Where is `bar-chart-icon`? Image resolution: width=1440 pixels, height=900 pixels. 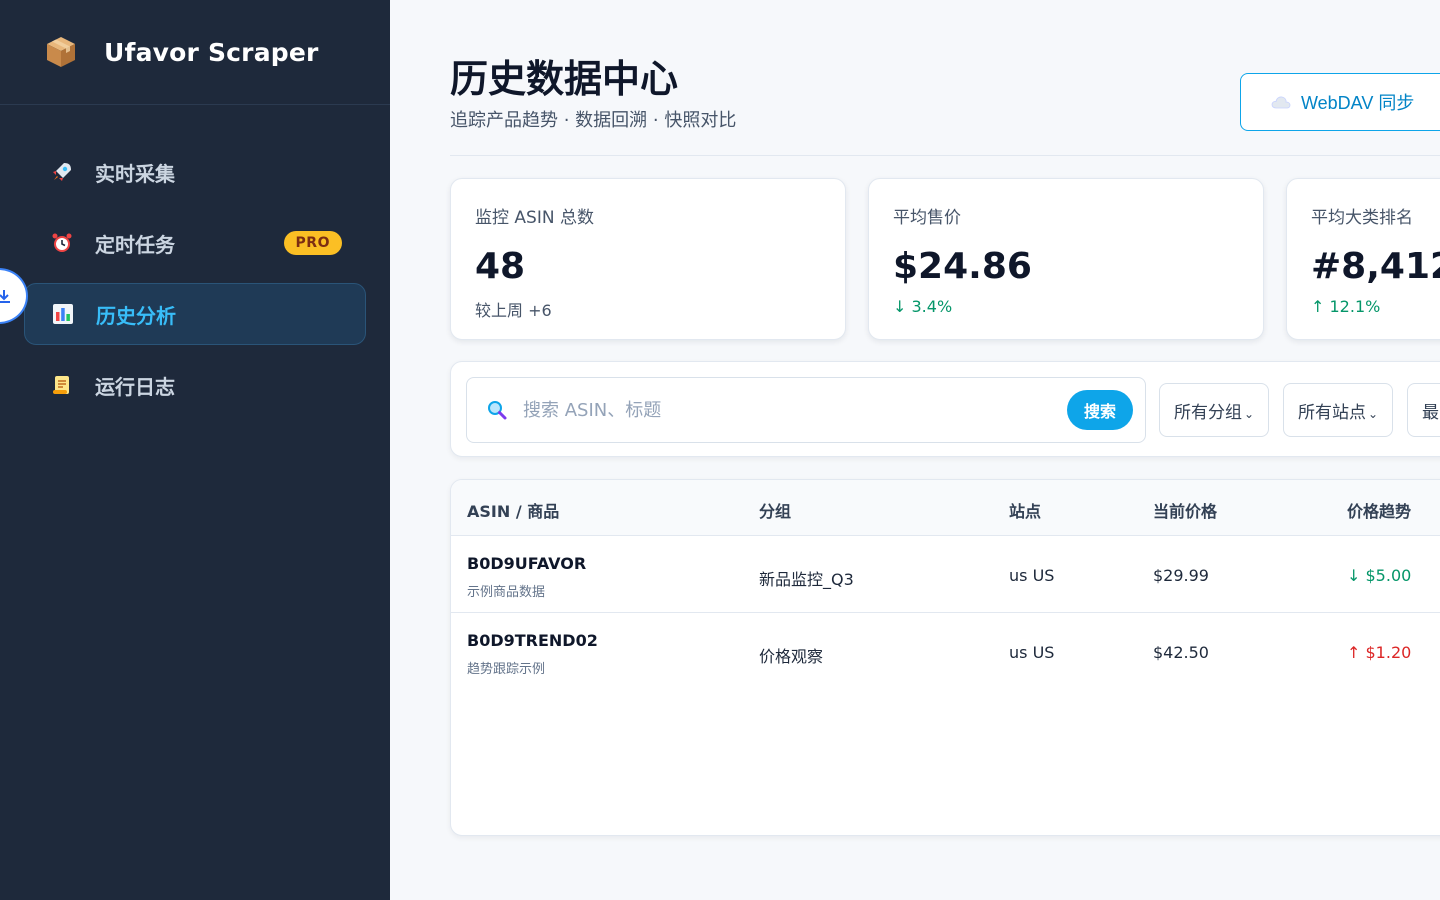 bar-chart-icon is located at coordinates (63, 314).